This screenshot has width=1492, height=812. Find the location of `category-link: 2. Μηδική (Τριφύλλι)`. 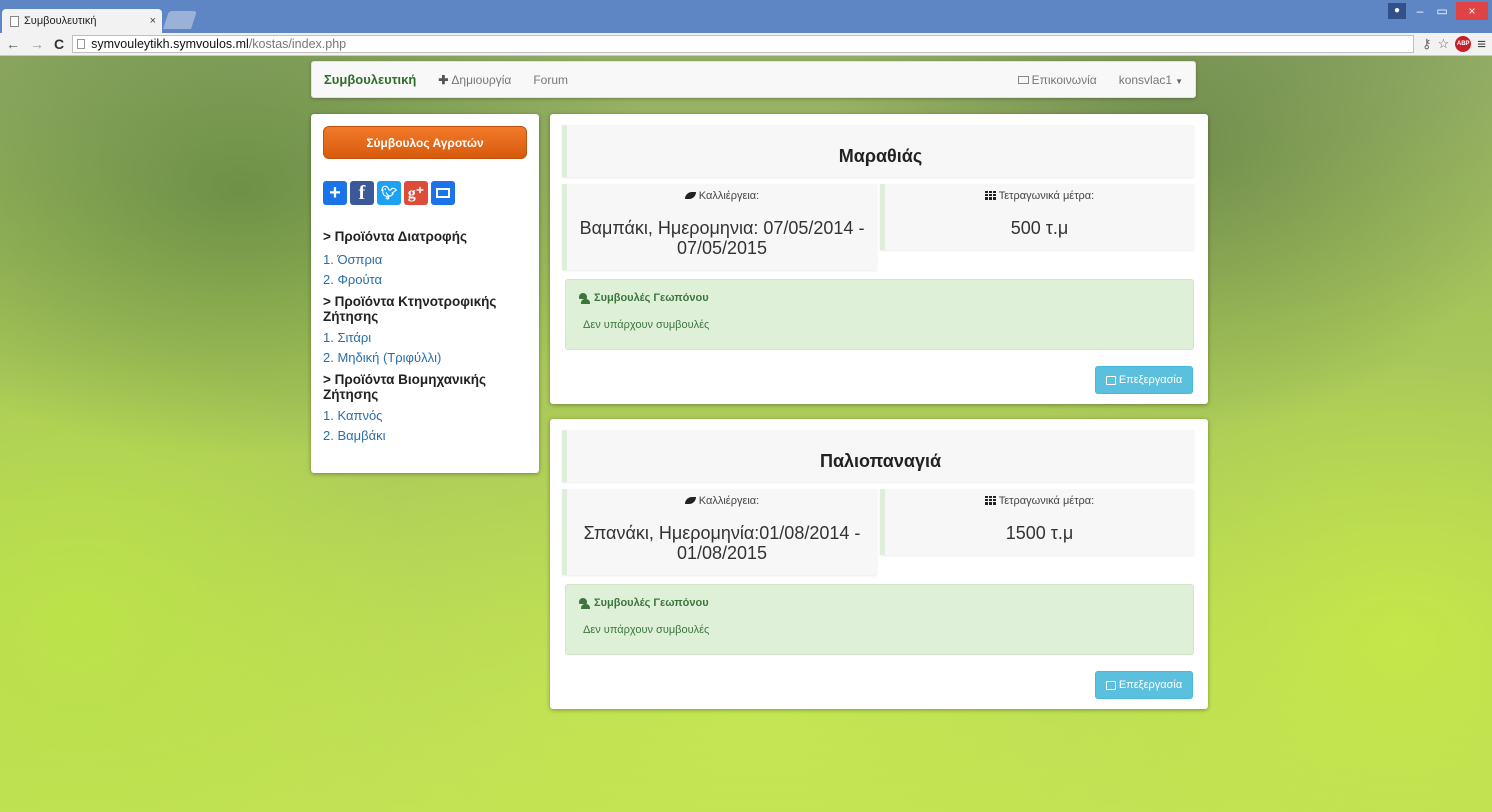

category-link: 2. Μηδική (Τριφύλλι) is located at coordinates (425, 358).